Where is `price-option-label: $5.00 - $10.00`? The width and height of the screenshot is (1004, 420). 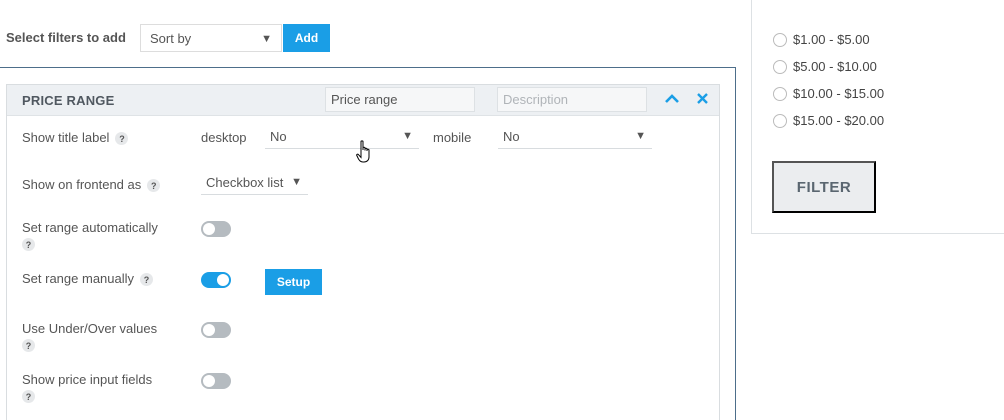 price-option-label: $5.00 - $10.00 is located at coordinates (835, 66).